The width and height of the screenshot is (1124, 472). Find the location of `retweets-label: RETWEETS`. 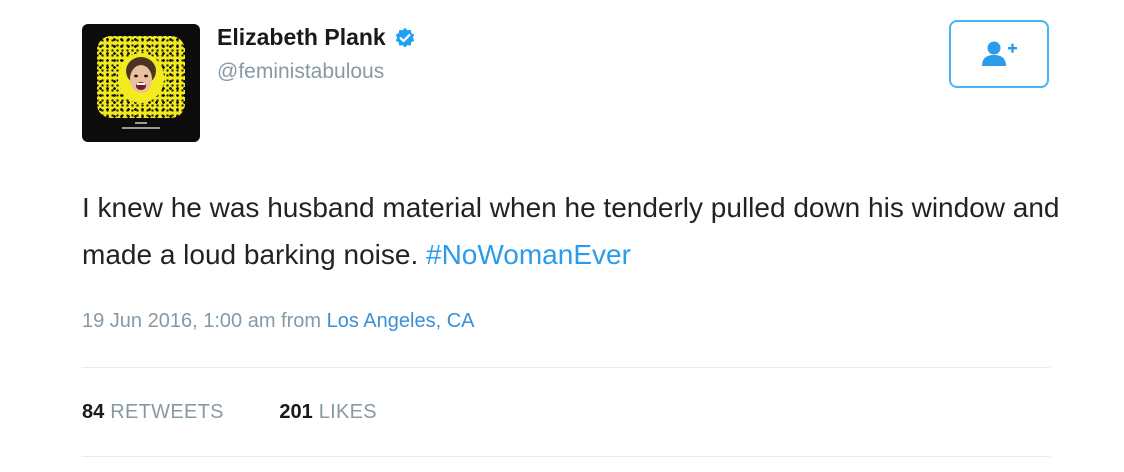

retweets-label: RETWEETS is located at coordinates (167, 412).